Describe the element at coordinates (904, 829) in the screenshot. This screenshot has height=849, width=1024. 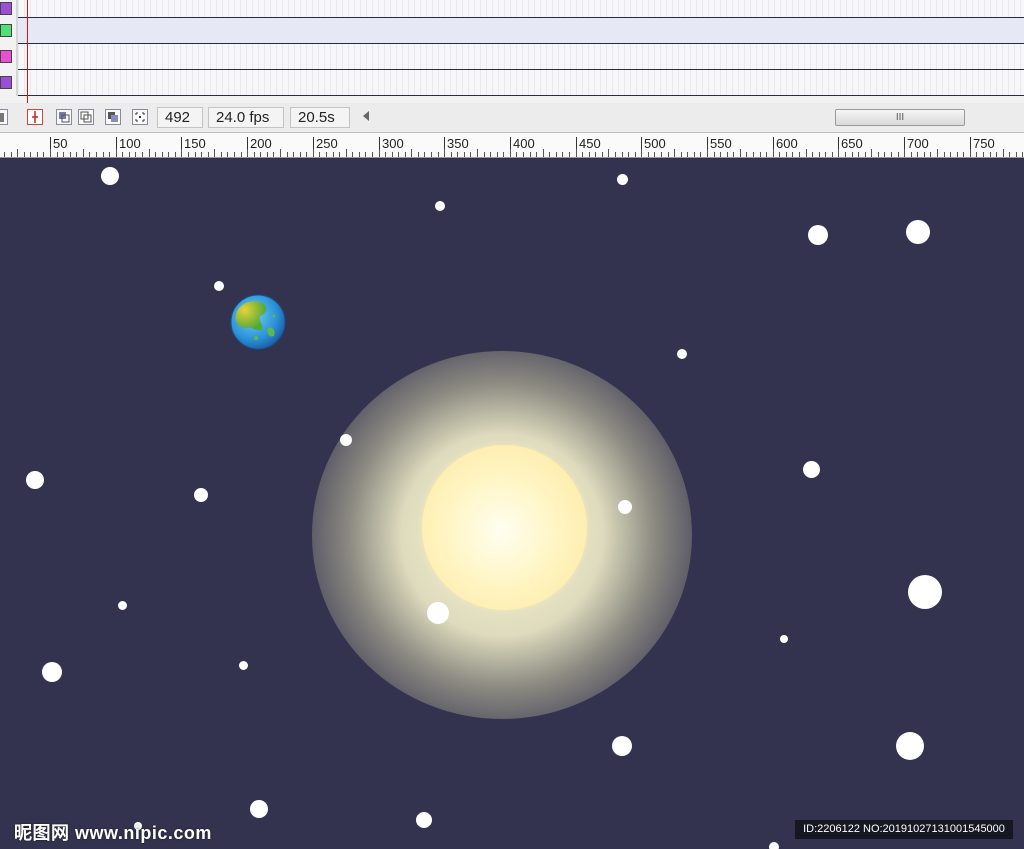
I see `image-id-watermark: ID:2206122 NO:20191027131001545000` at that location.